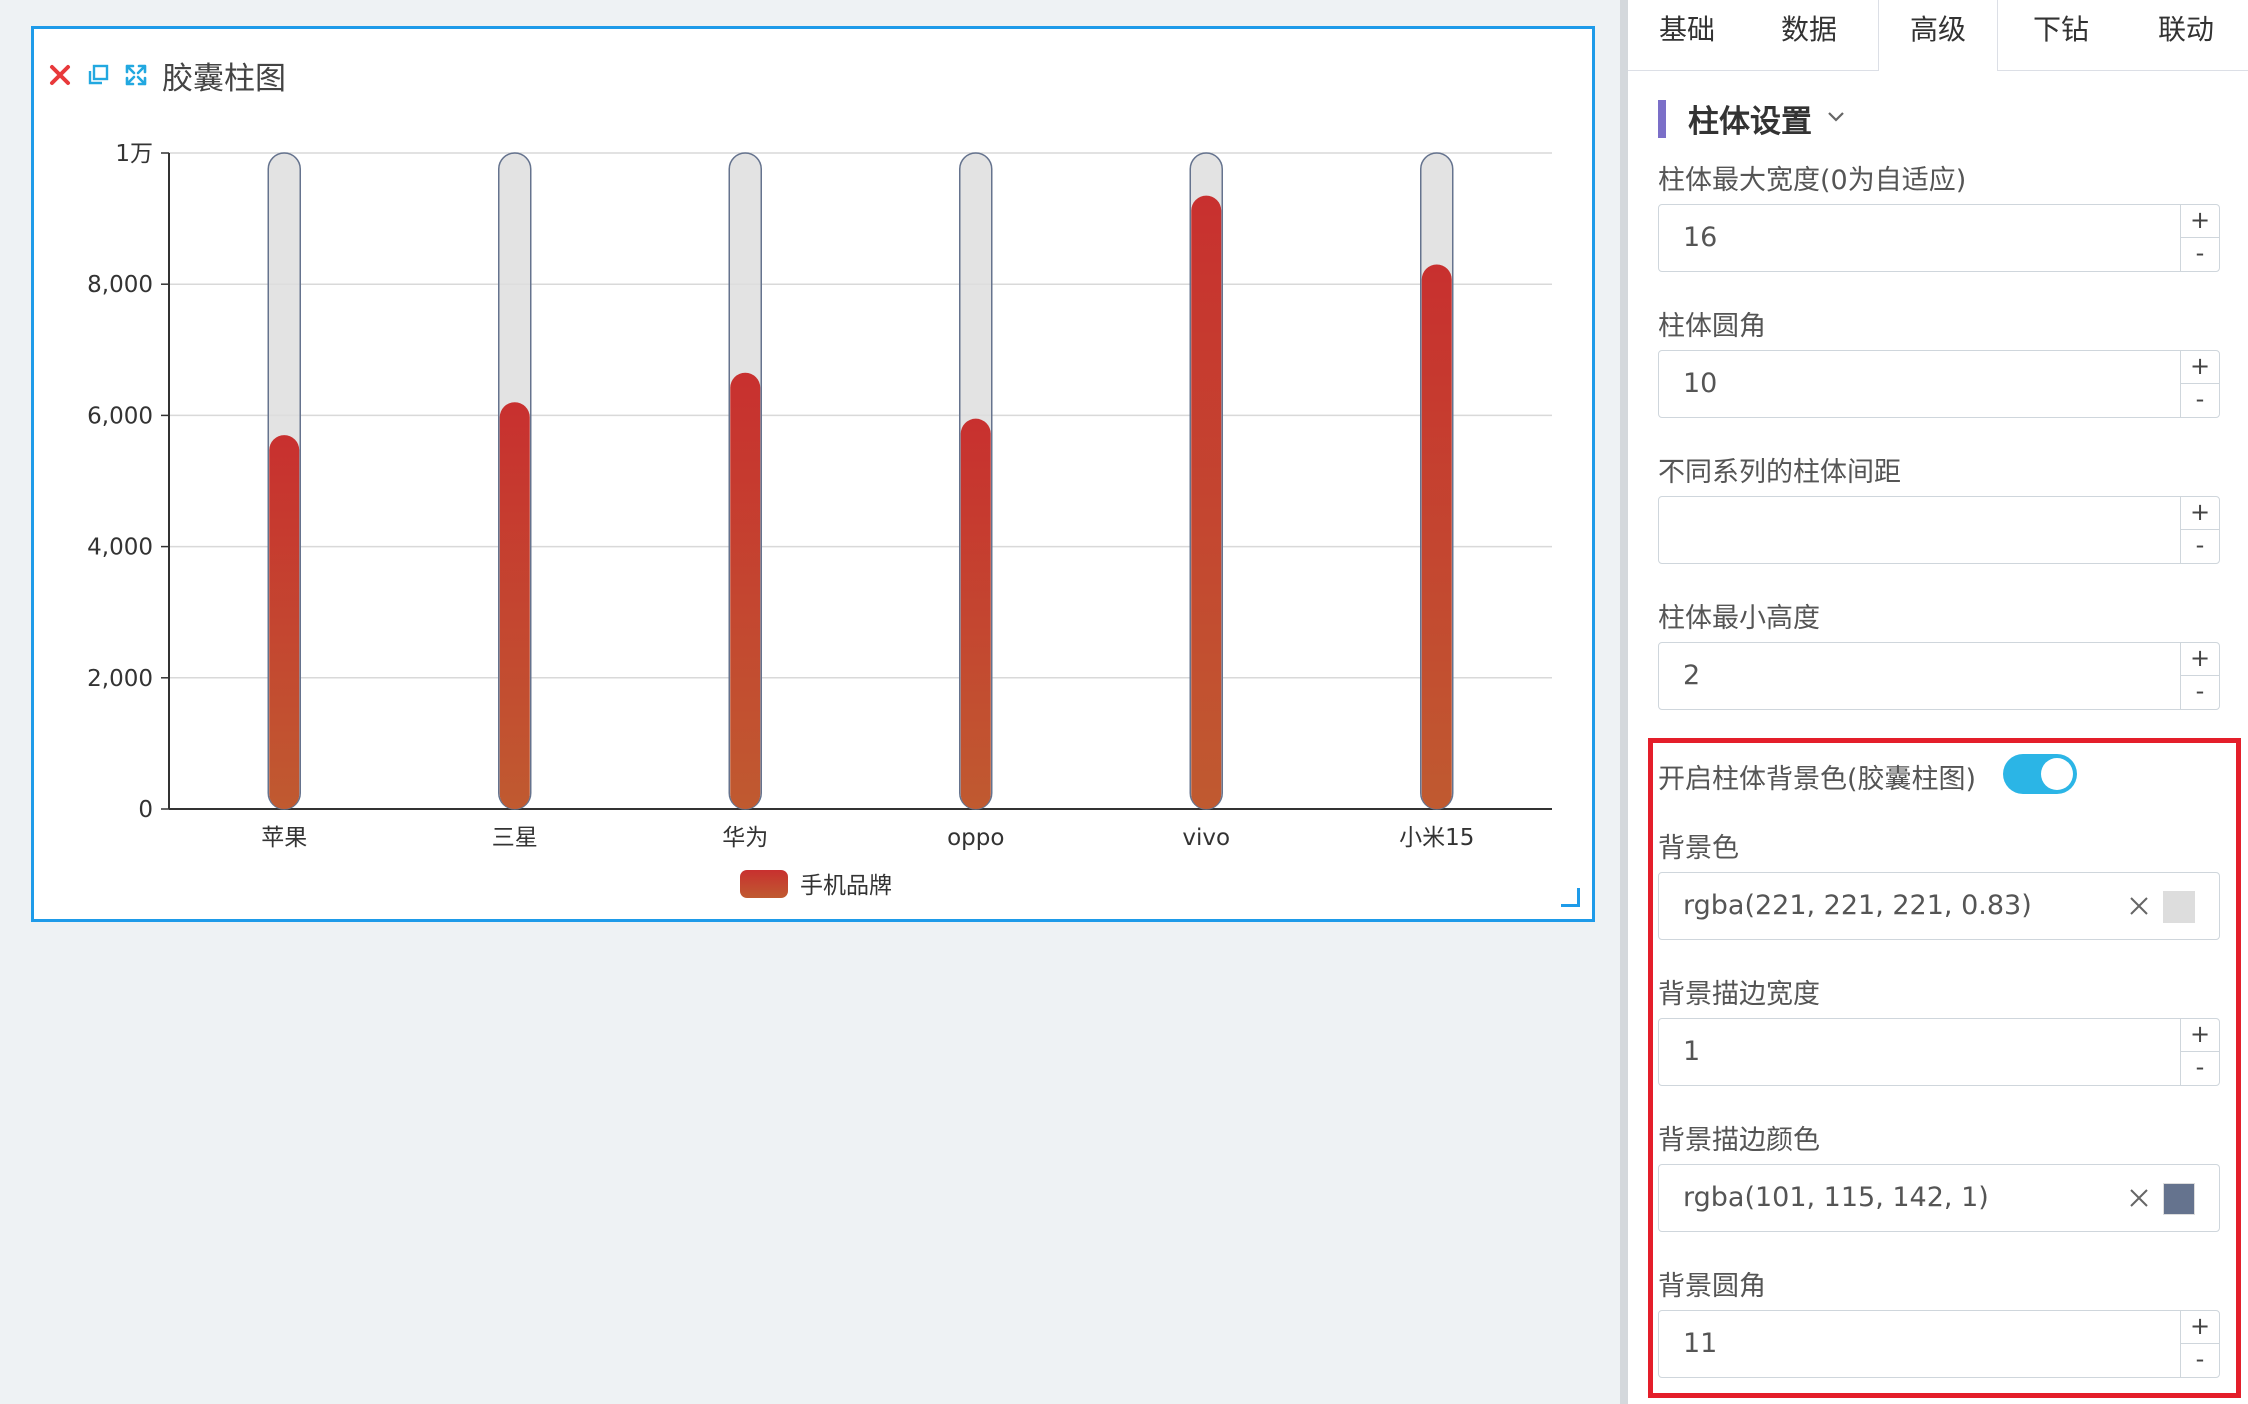 The height and width of the screenshot is (1404, 2248). Describe the element at coordinates (1939, 384) in the screenshot. I see `radius-input: 10 + -` at that location.